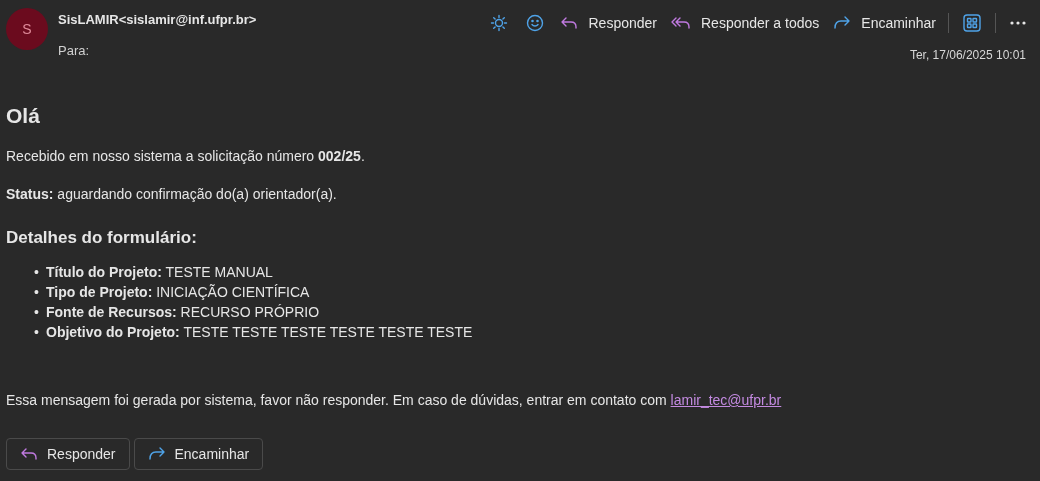  I want to click on reply-all-button: Responder a todos, so click(745, 23).